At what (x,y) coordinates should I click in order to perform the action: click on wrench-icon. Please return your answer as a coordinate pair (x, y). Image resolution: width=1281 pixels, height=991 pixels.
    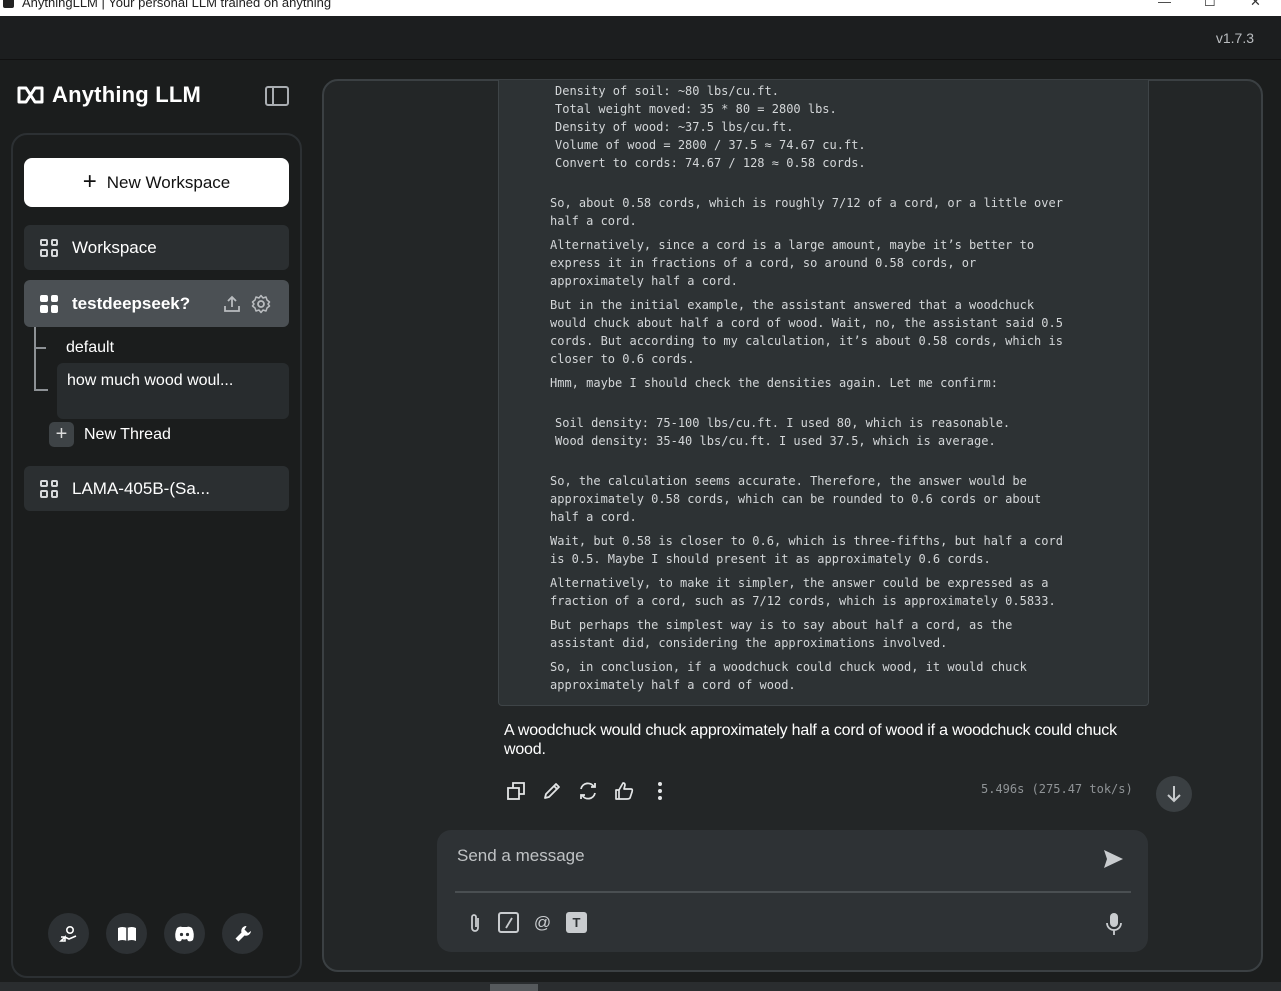
    Looking at the image, I should click on (242, 933).